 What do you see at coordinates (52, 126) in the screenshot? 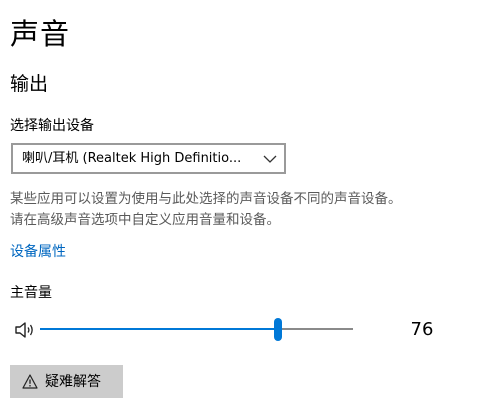
I see `output-device-label: 选择输出设备` at bounding box center [52, 126].